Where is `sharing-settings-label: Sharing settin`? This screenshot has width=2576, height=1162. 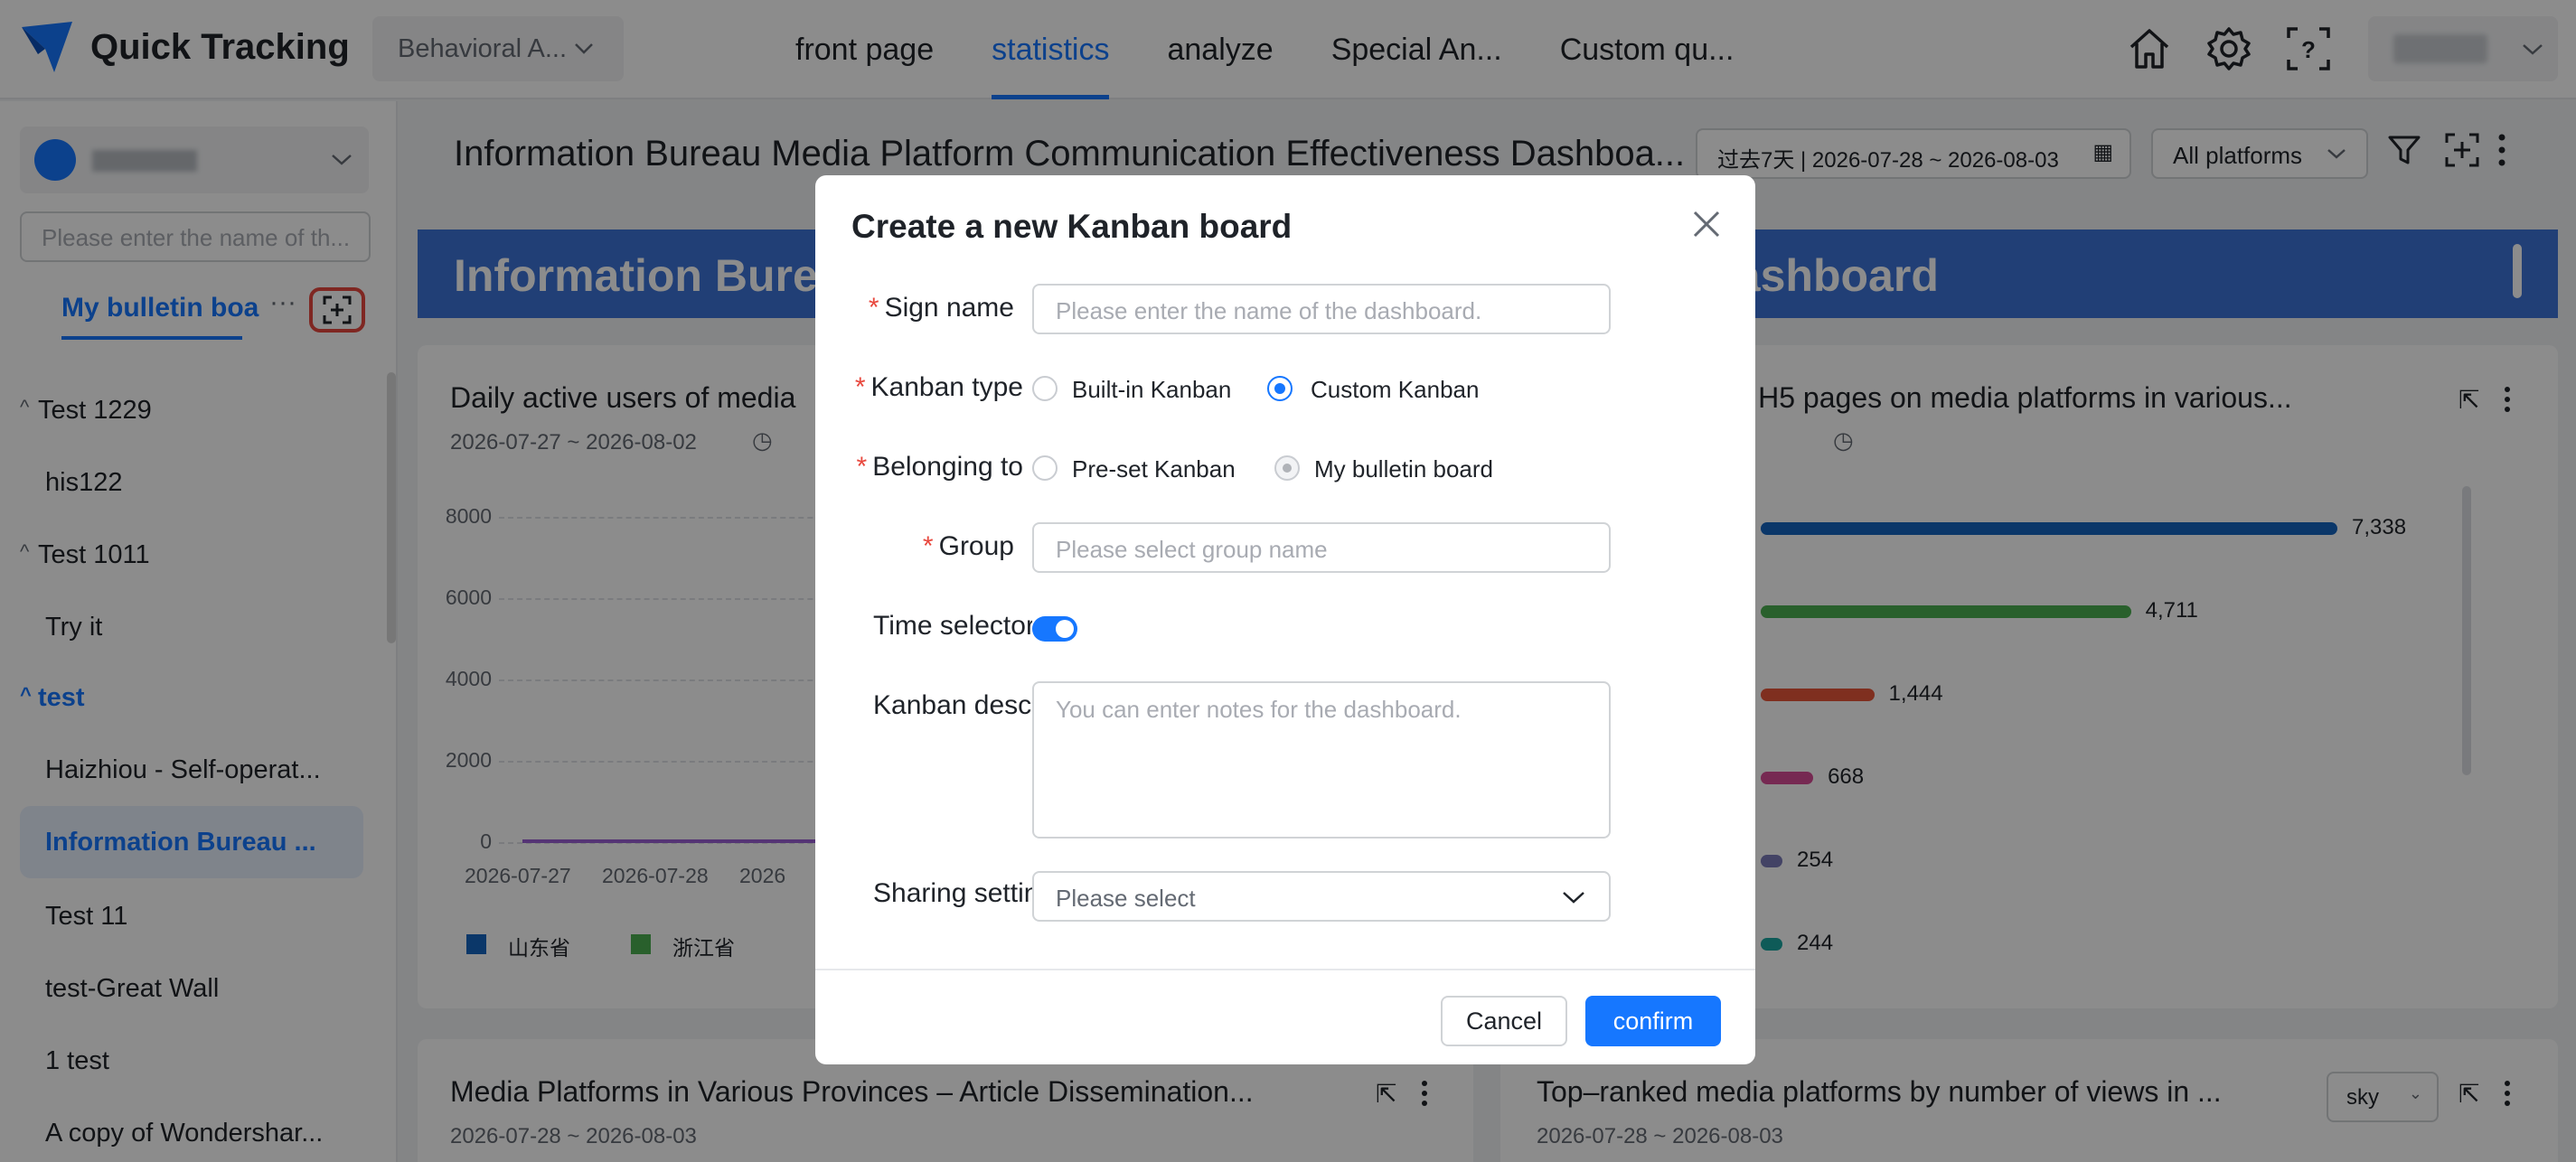 sharing-settings-label: Sharing settin is located at coordinates (952, 893).